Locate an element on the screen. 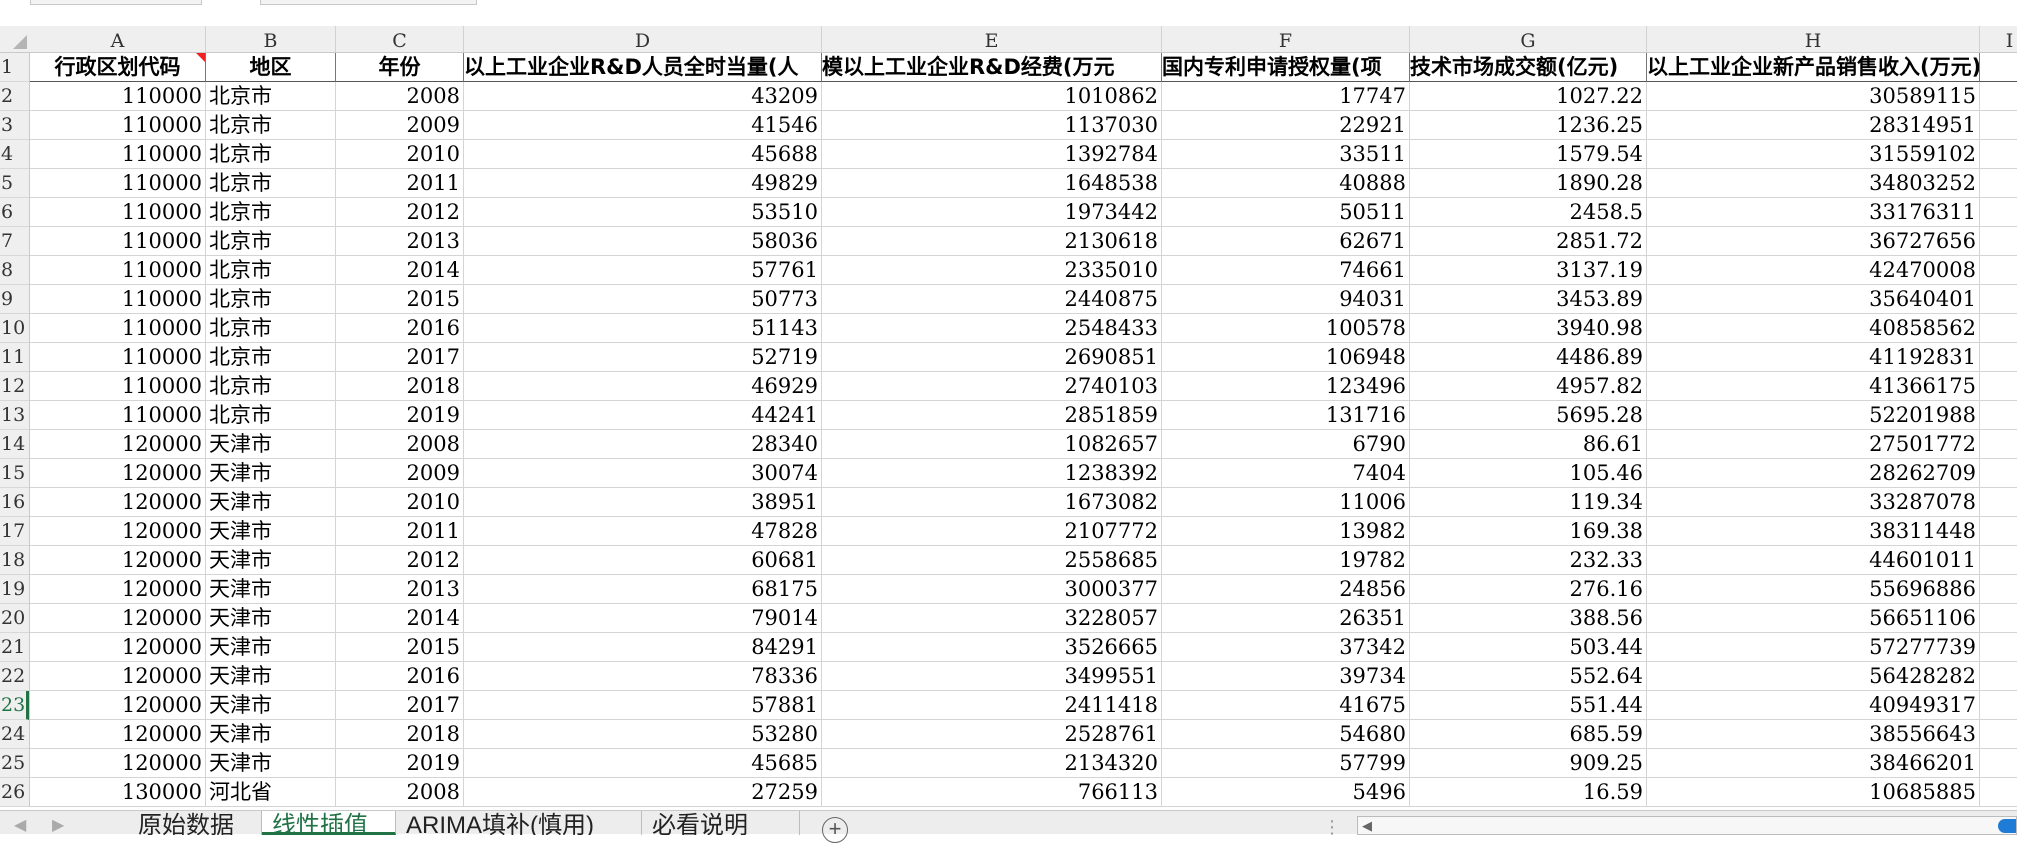 This screenshot has width=2017, height=843. row-header: 11 is located at coordinates (14, 357).